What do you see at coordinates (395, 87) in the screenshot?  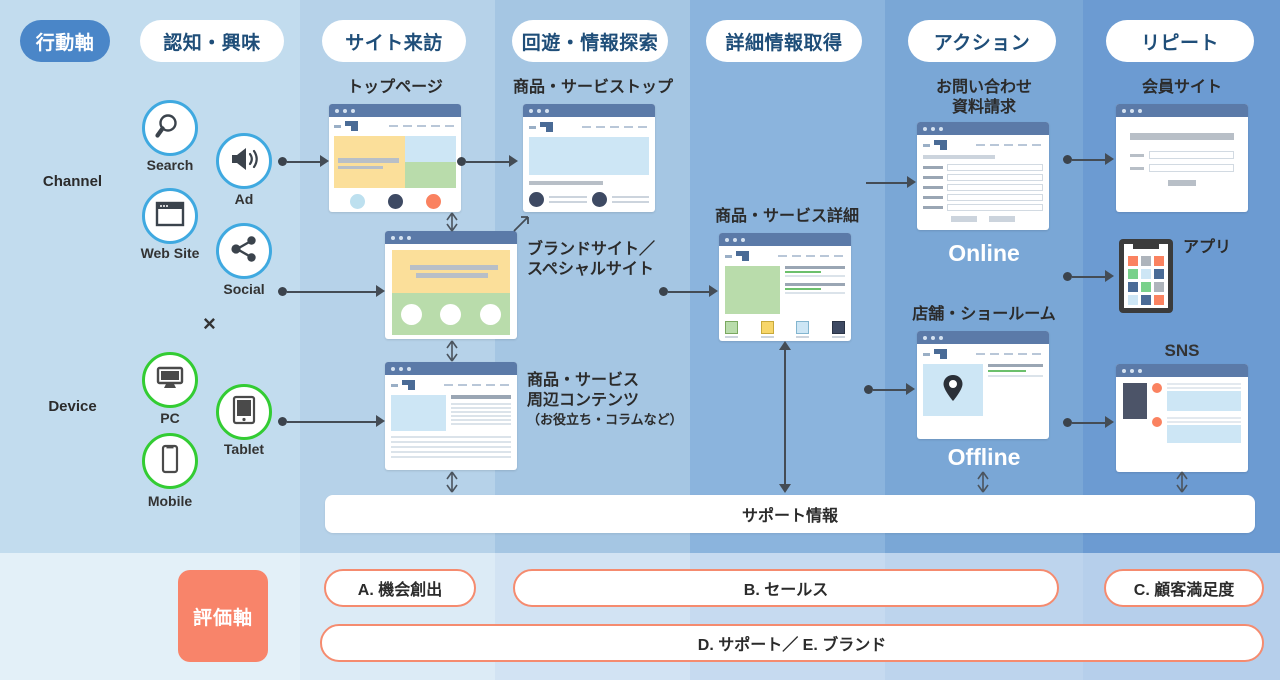 I see `top-page-label: トップページ` at bounding box center [395, 87].